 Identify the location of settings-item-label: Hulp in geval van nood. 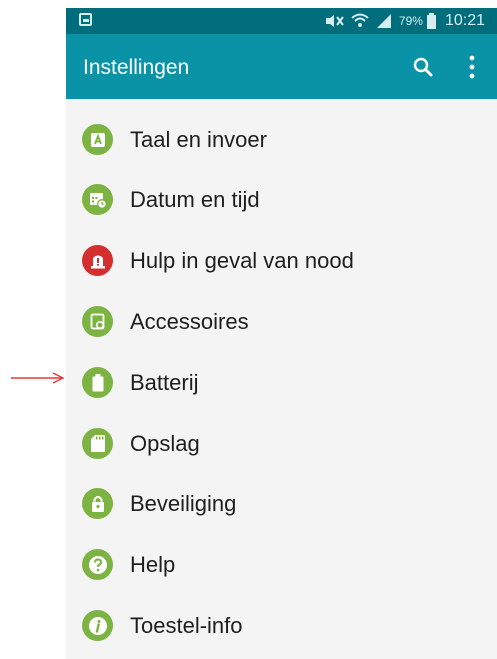
(242, 260).